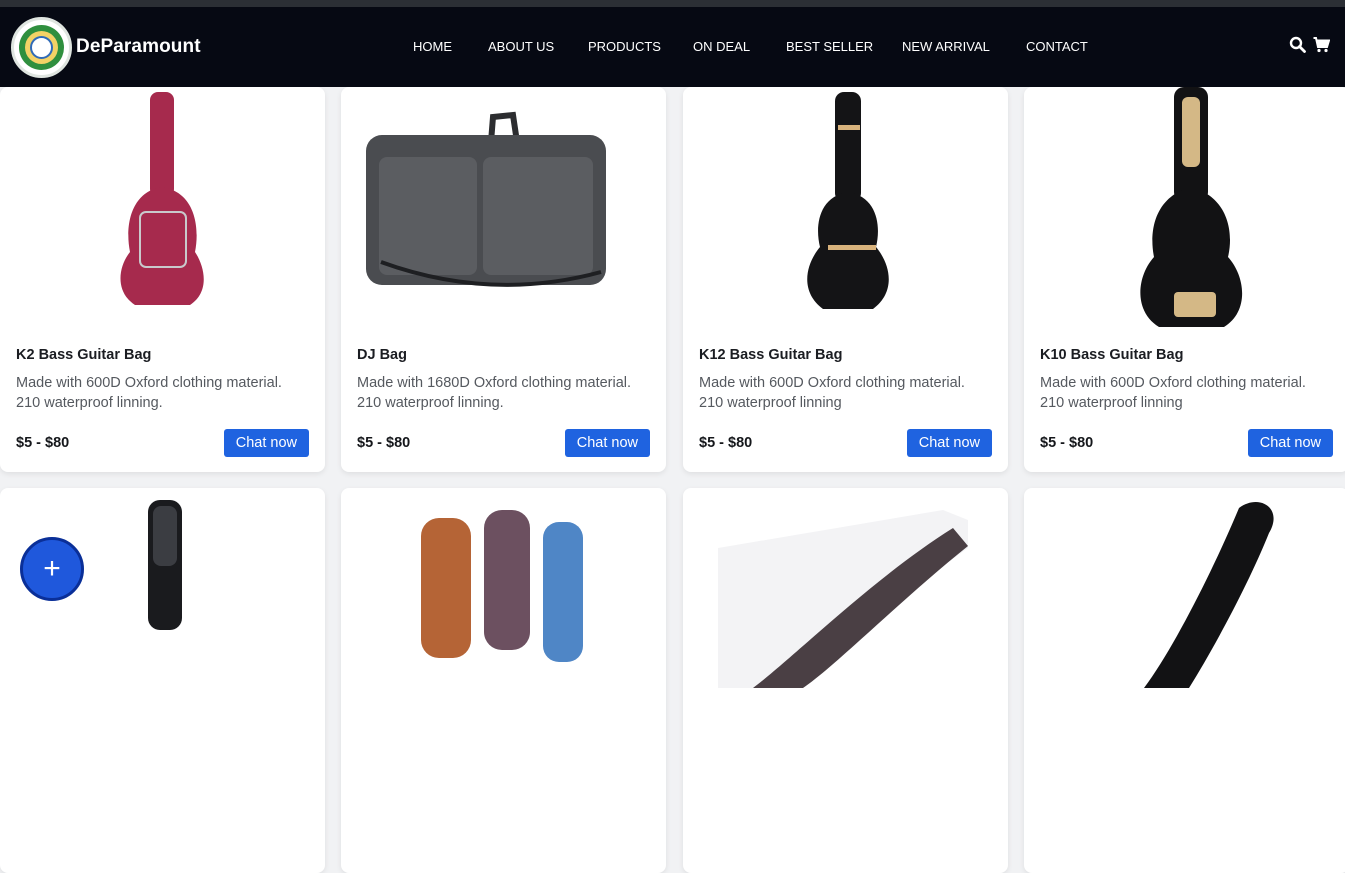  Describe the element at coordinates (507, 580) in the screenshot. I see `bag-neck-purple` at that location.